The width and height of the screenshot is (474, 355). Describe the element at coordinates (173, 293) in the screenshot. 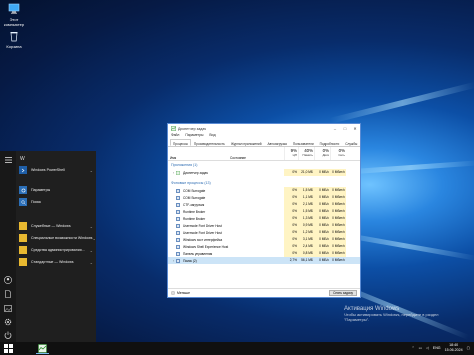

I see `chevron-up-icon` at that location.